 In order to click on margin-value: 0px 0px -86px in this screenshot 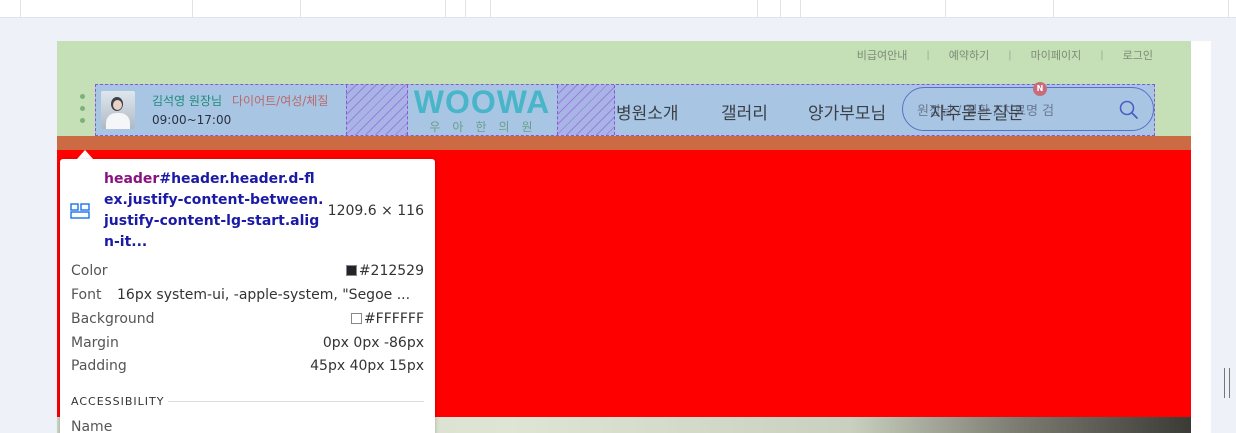, I will do `click(373, 343)`.